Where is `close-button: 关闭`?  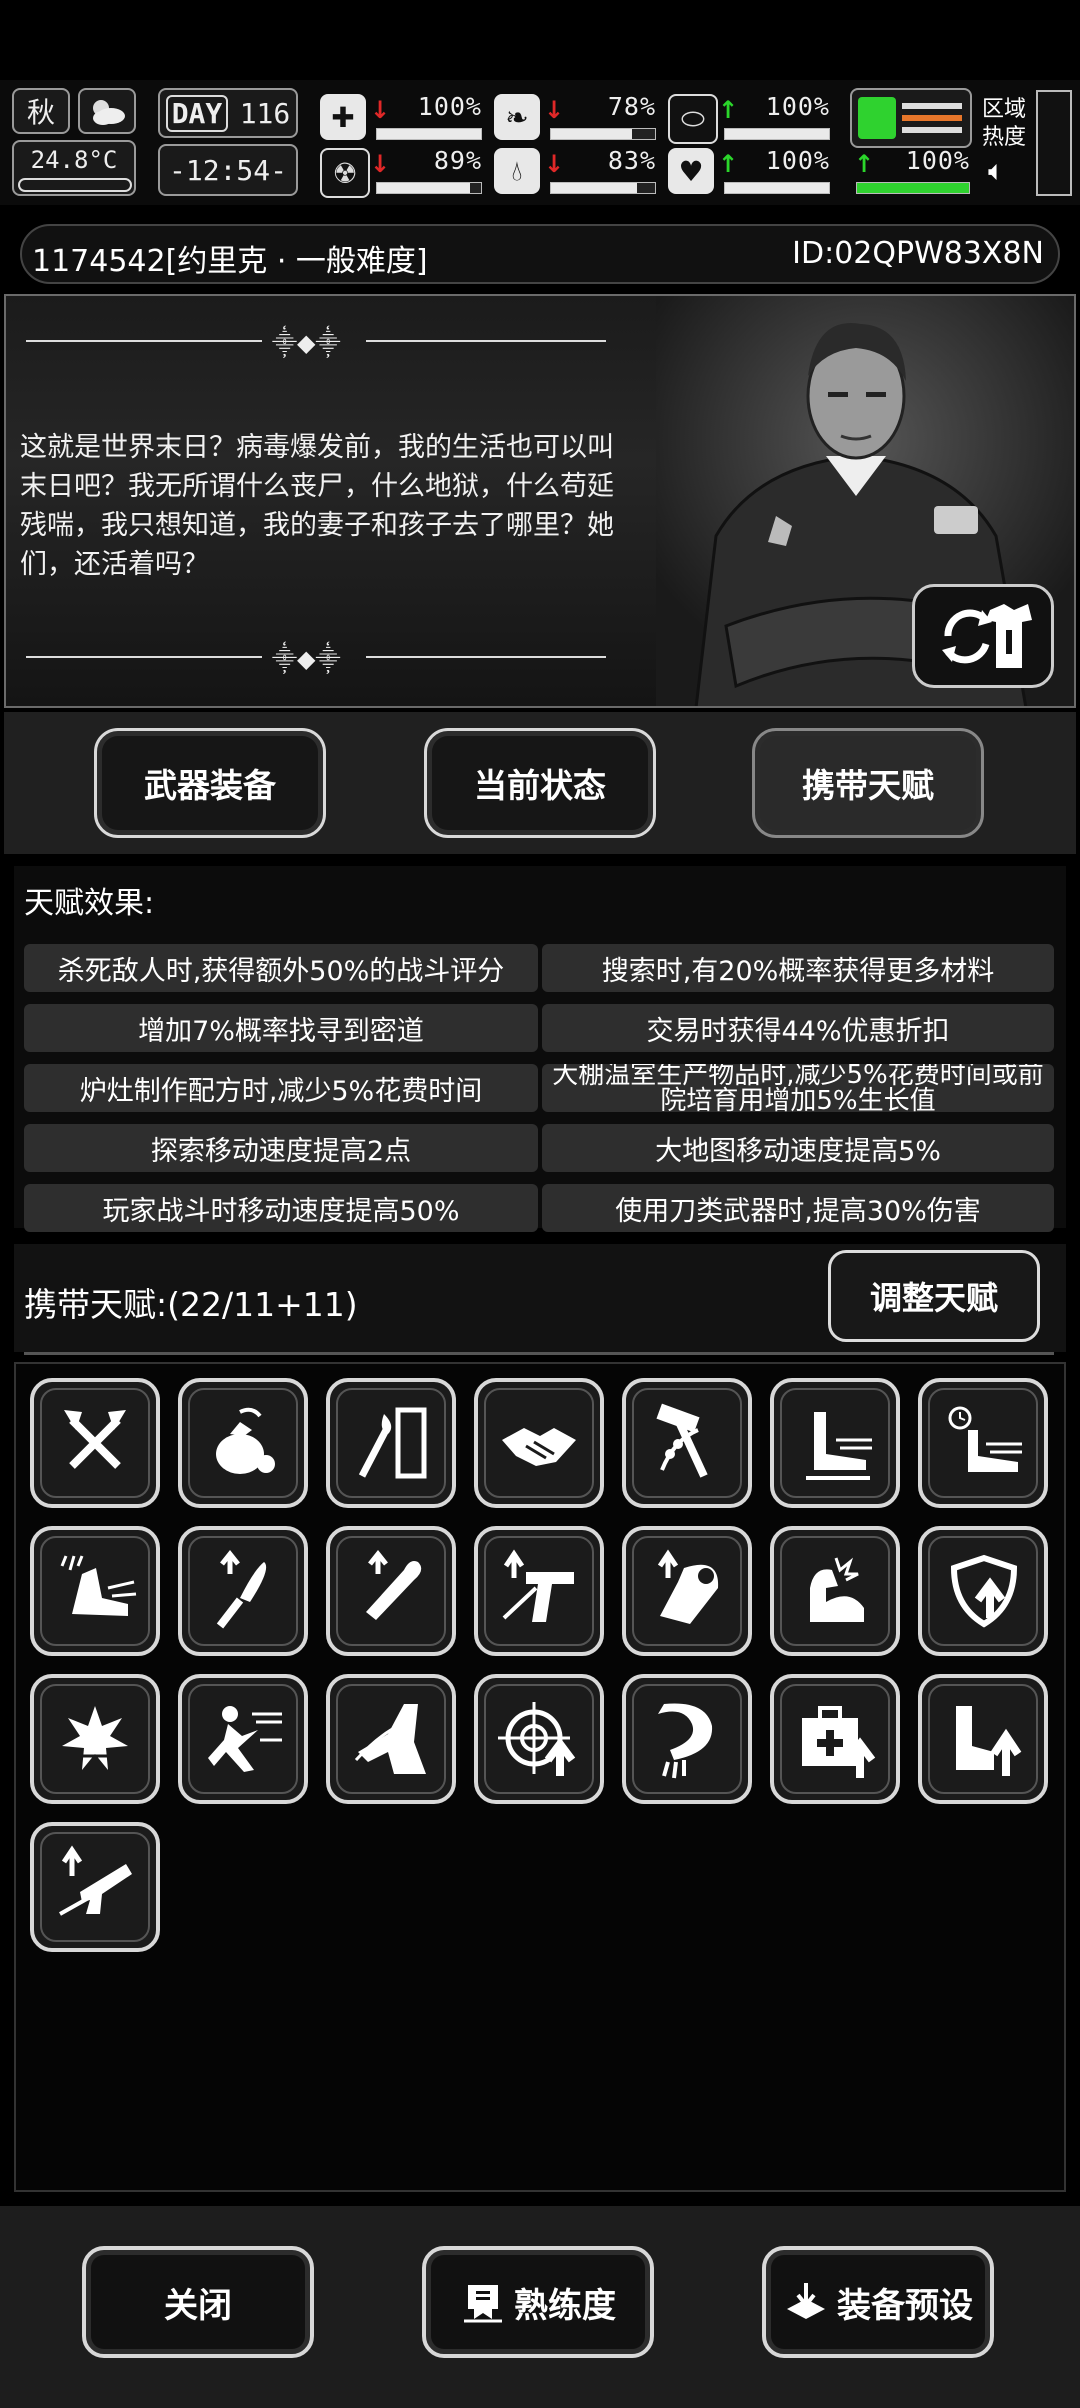 close-button: 关闭 is located at coordinates (198, 2302).